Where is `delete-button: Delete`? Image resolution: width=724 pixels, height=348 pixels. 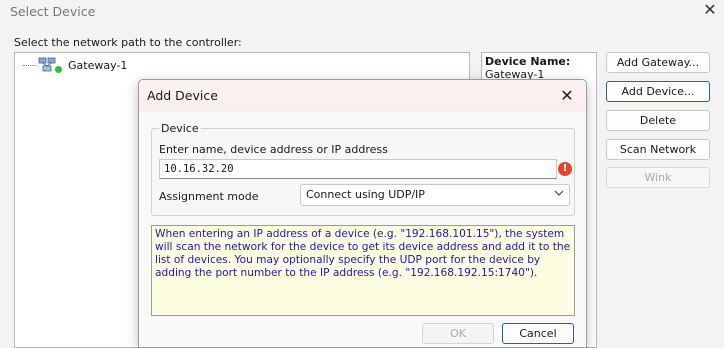 delete-button: Delete is located at coordinates (658, 120).